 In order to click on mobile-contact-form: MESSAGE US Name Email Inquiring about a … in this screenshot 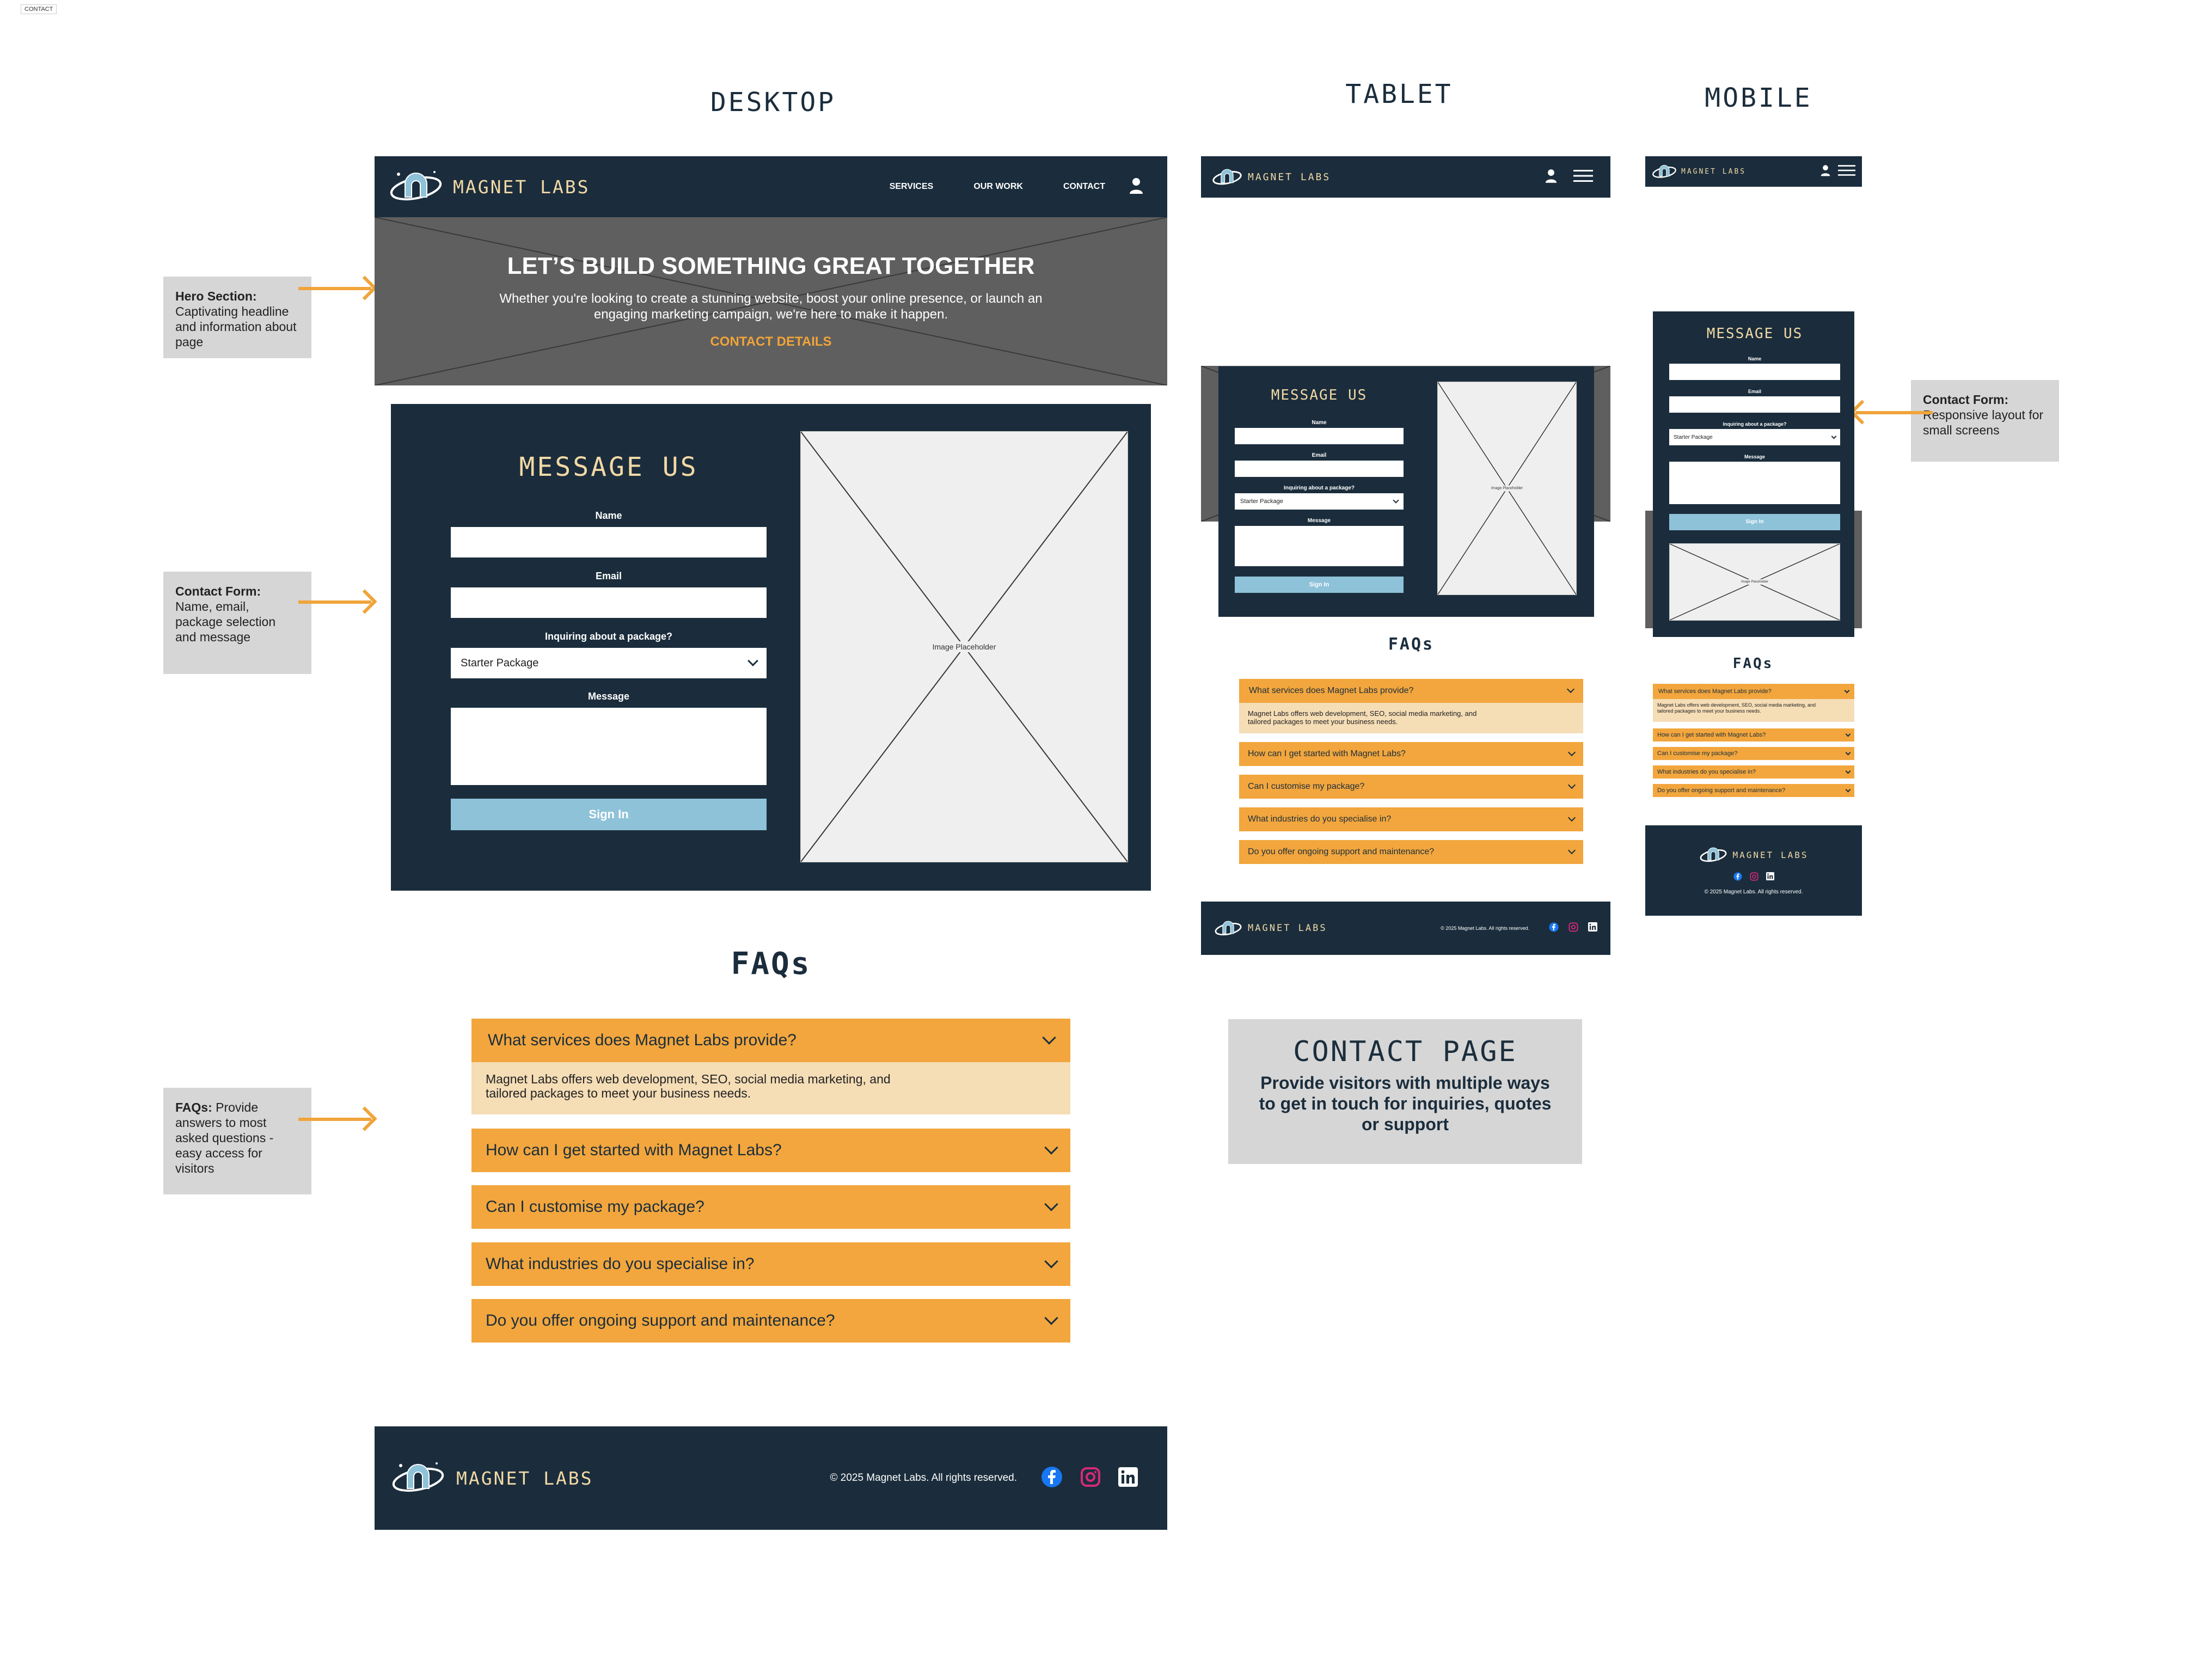, I will do `click(1754, 474)`.